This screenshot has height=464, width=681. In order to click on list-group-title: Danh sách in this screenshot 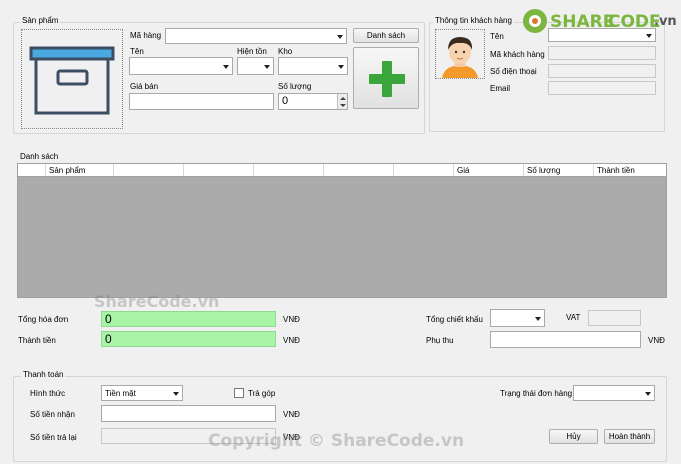, I will do `click(39, 156)`.